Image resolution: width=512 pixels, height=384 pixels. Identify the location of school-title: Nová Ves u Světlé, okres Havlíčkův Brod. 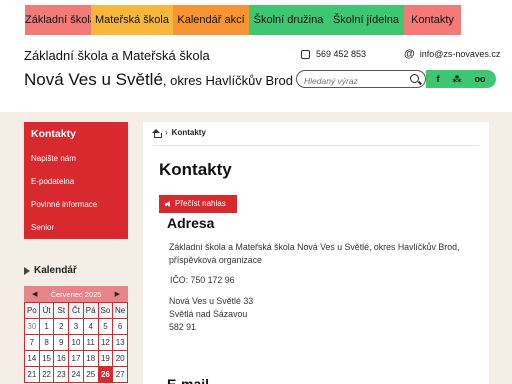
(158, 80).